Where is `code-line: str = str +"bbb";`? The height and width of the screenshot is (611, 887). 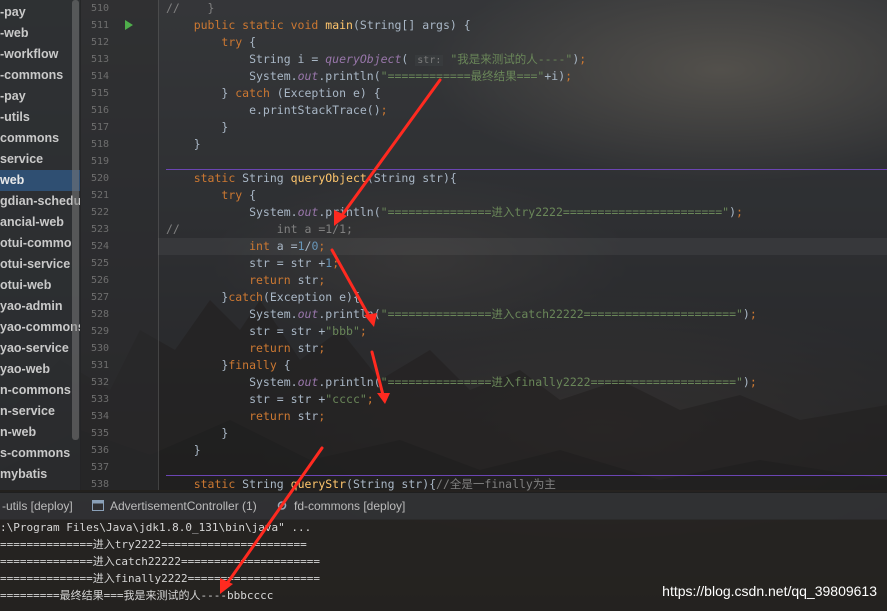 code-line: str = str +"bbb"; is located at coordinates (266, 331).